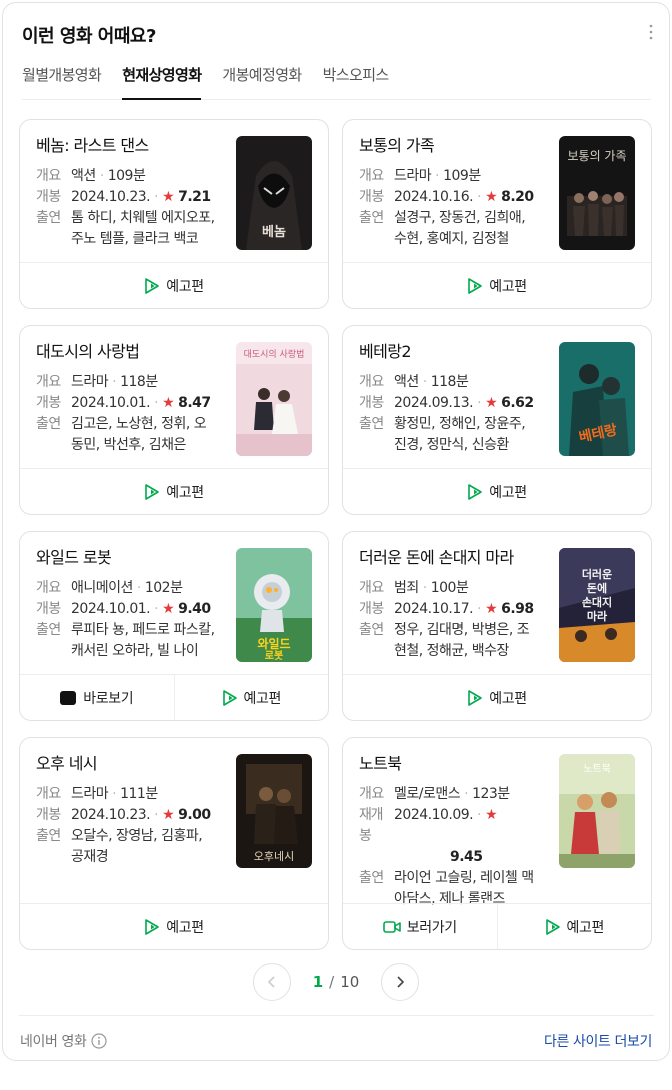 Image resolution: width=672 pixels, height=1090 pixels. I want to click on cast-list: 오달수, 장영남, 김홍파, 공재경, so click(137, 846).